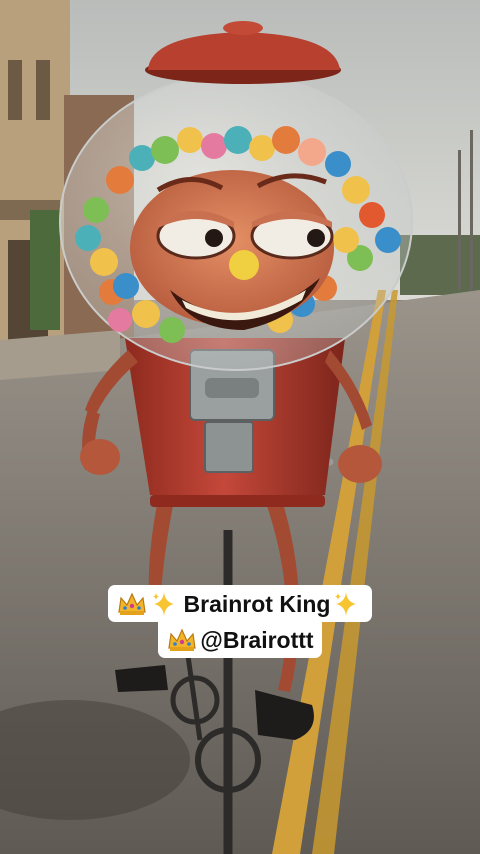 The height and width of the screenshot is (854, 480). What do you see at coordinates (459, 220) in the screenshot?
I see `utility-pole` at bounding box center [459, 220].